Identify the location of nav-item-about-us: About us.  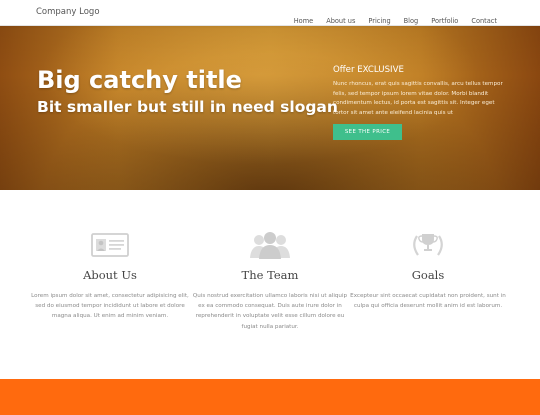
(340, 17).